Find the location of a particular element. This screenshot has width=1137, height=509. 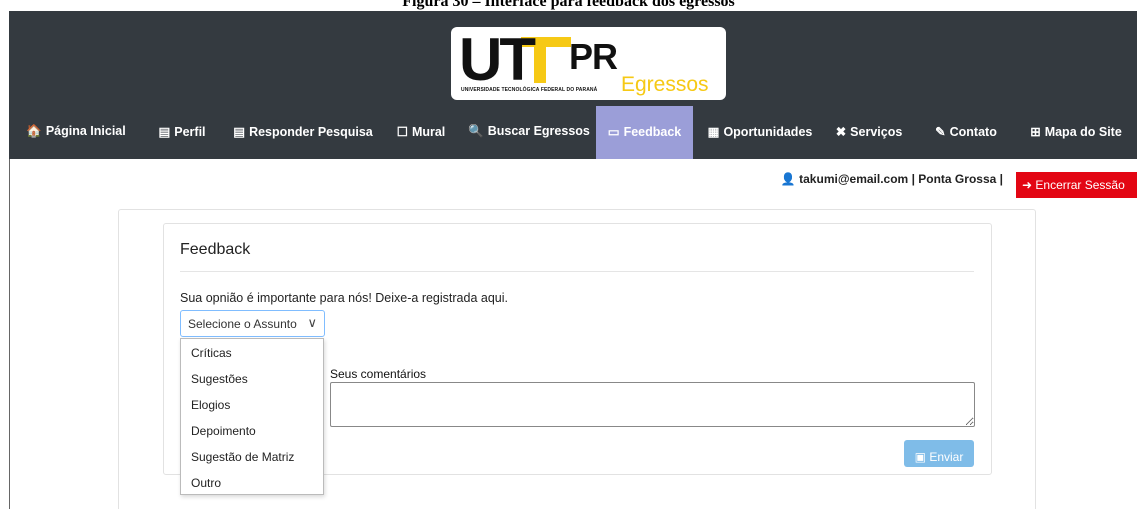

nav-item-servicos: ✖ Serviços is located at coordinates (869, 132).